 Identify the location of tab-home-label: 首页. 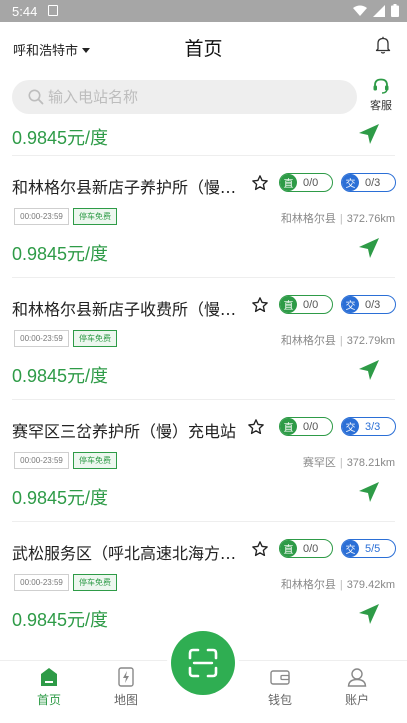
(48, 700).